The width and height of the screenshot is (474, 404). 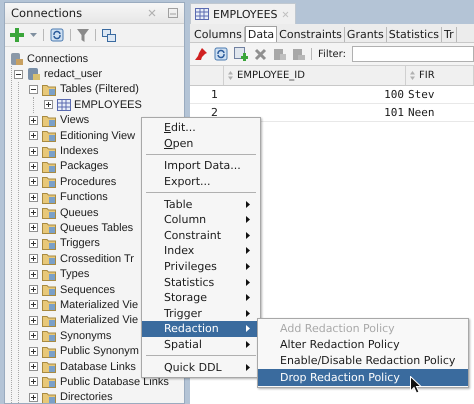 What do you see at coordinates (98, 136) in the screenshot?
I see `tree-item: Editioning View` at bounding box center [98, 136].